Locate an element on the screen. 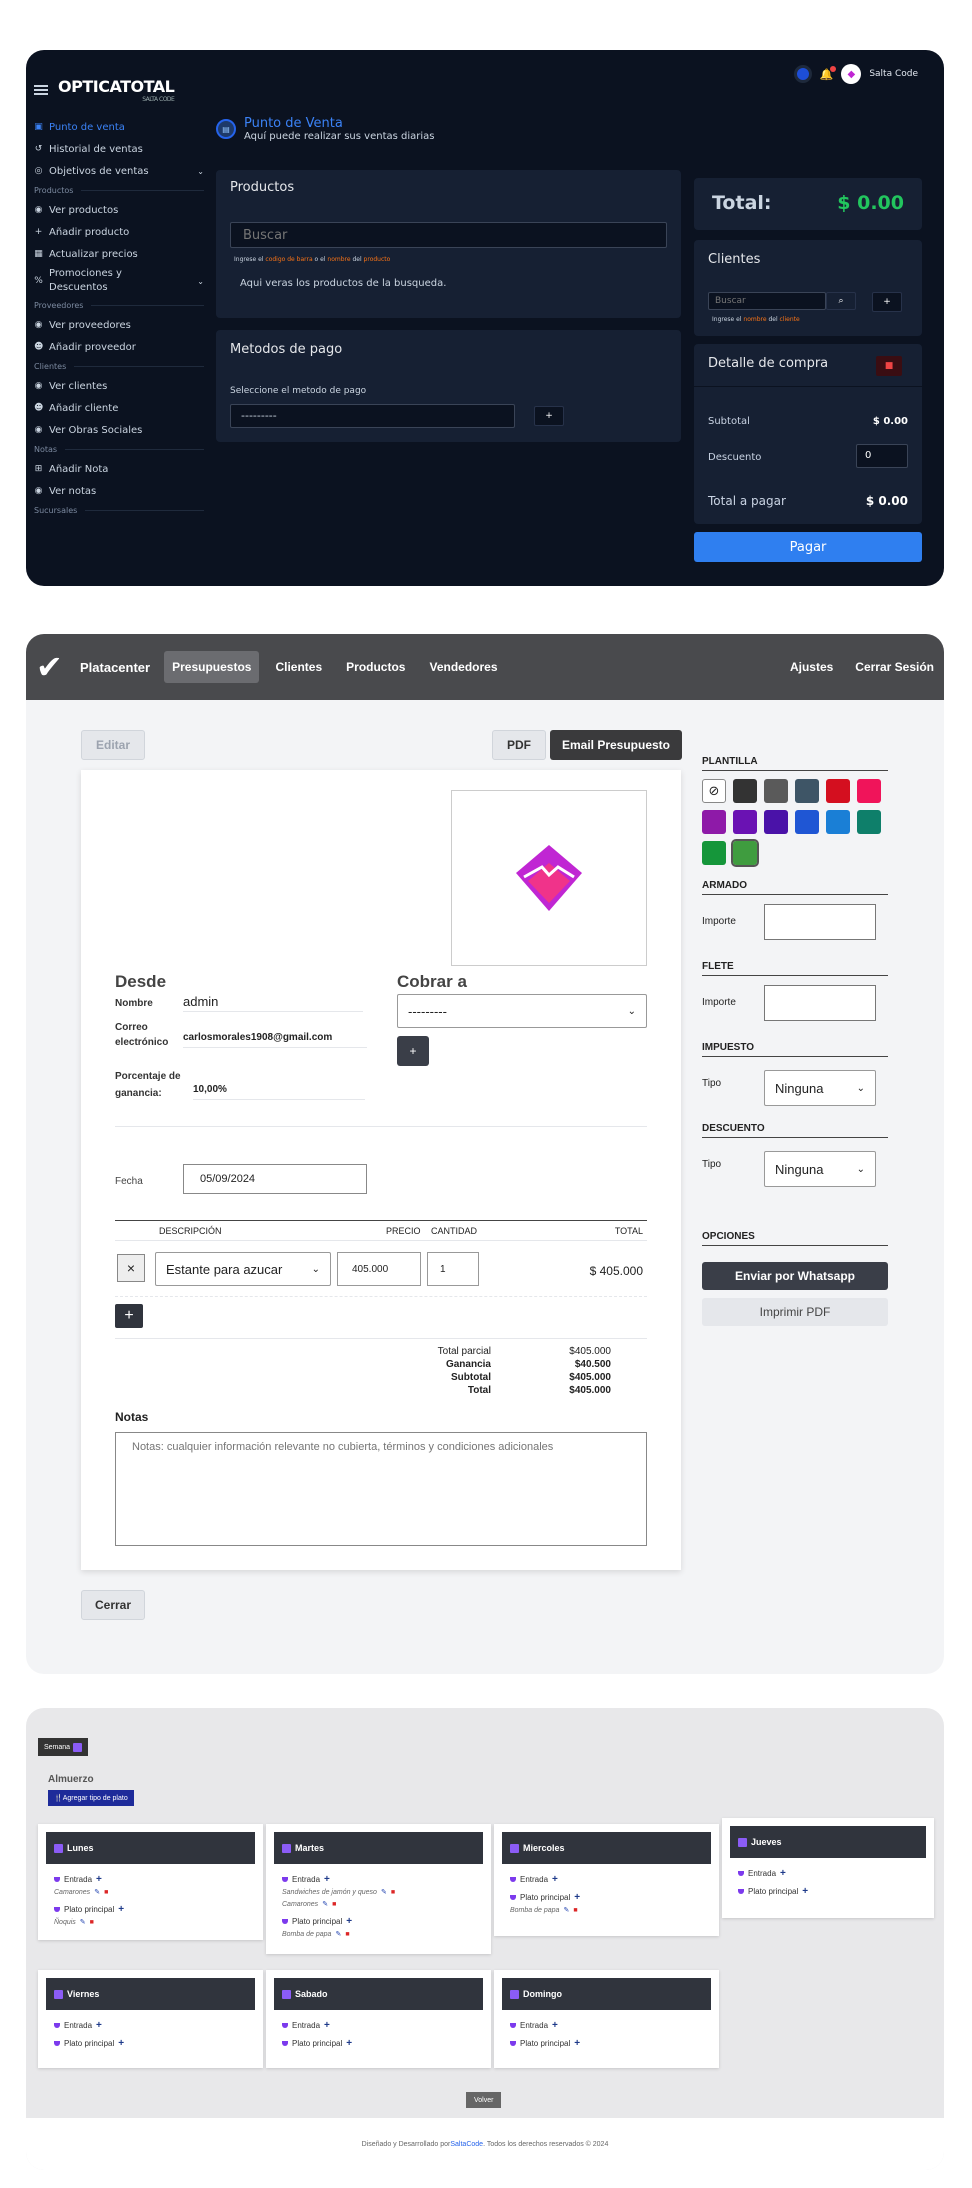  bell-icon: 🔔 is located at coordinates (828, 73).